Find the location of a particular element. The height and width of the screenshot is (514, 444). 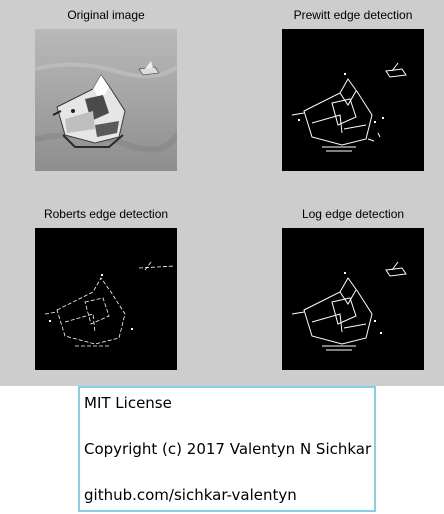

roberts-panel is located at coordinates (106, 299).